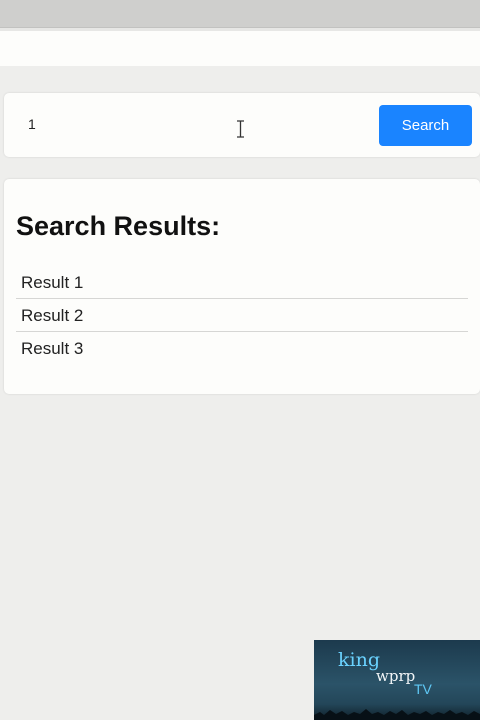  I want to click on watermark-line-tv: TV, so click(423, 689).